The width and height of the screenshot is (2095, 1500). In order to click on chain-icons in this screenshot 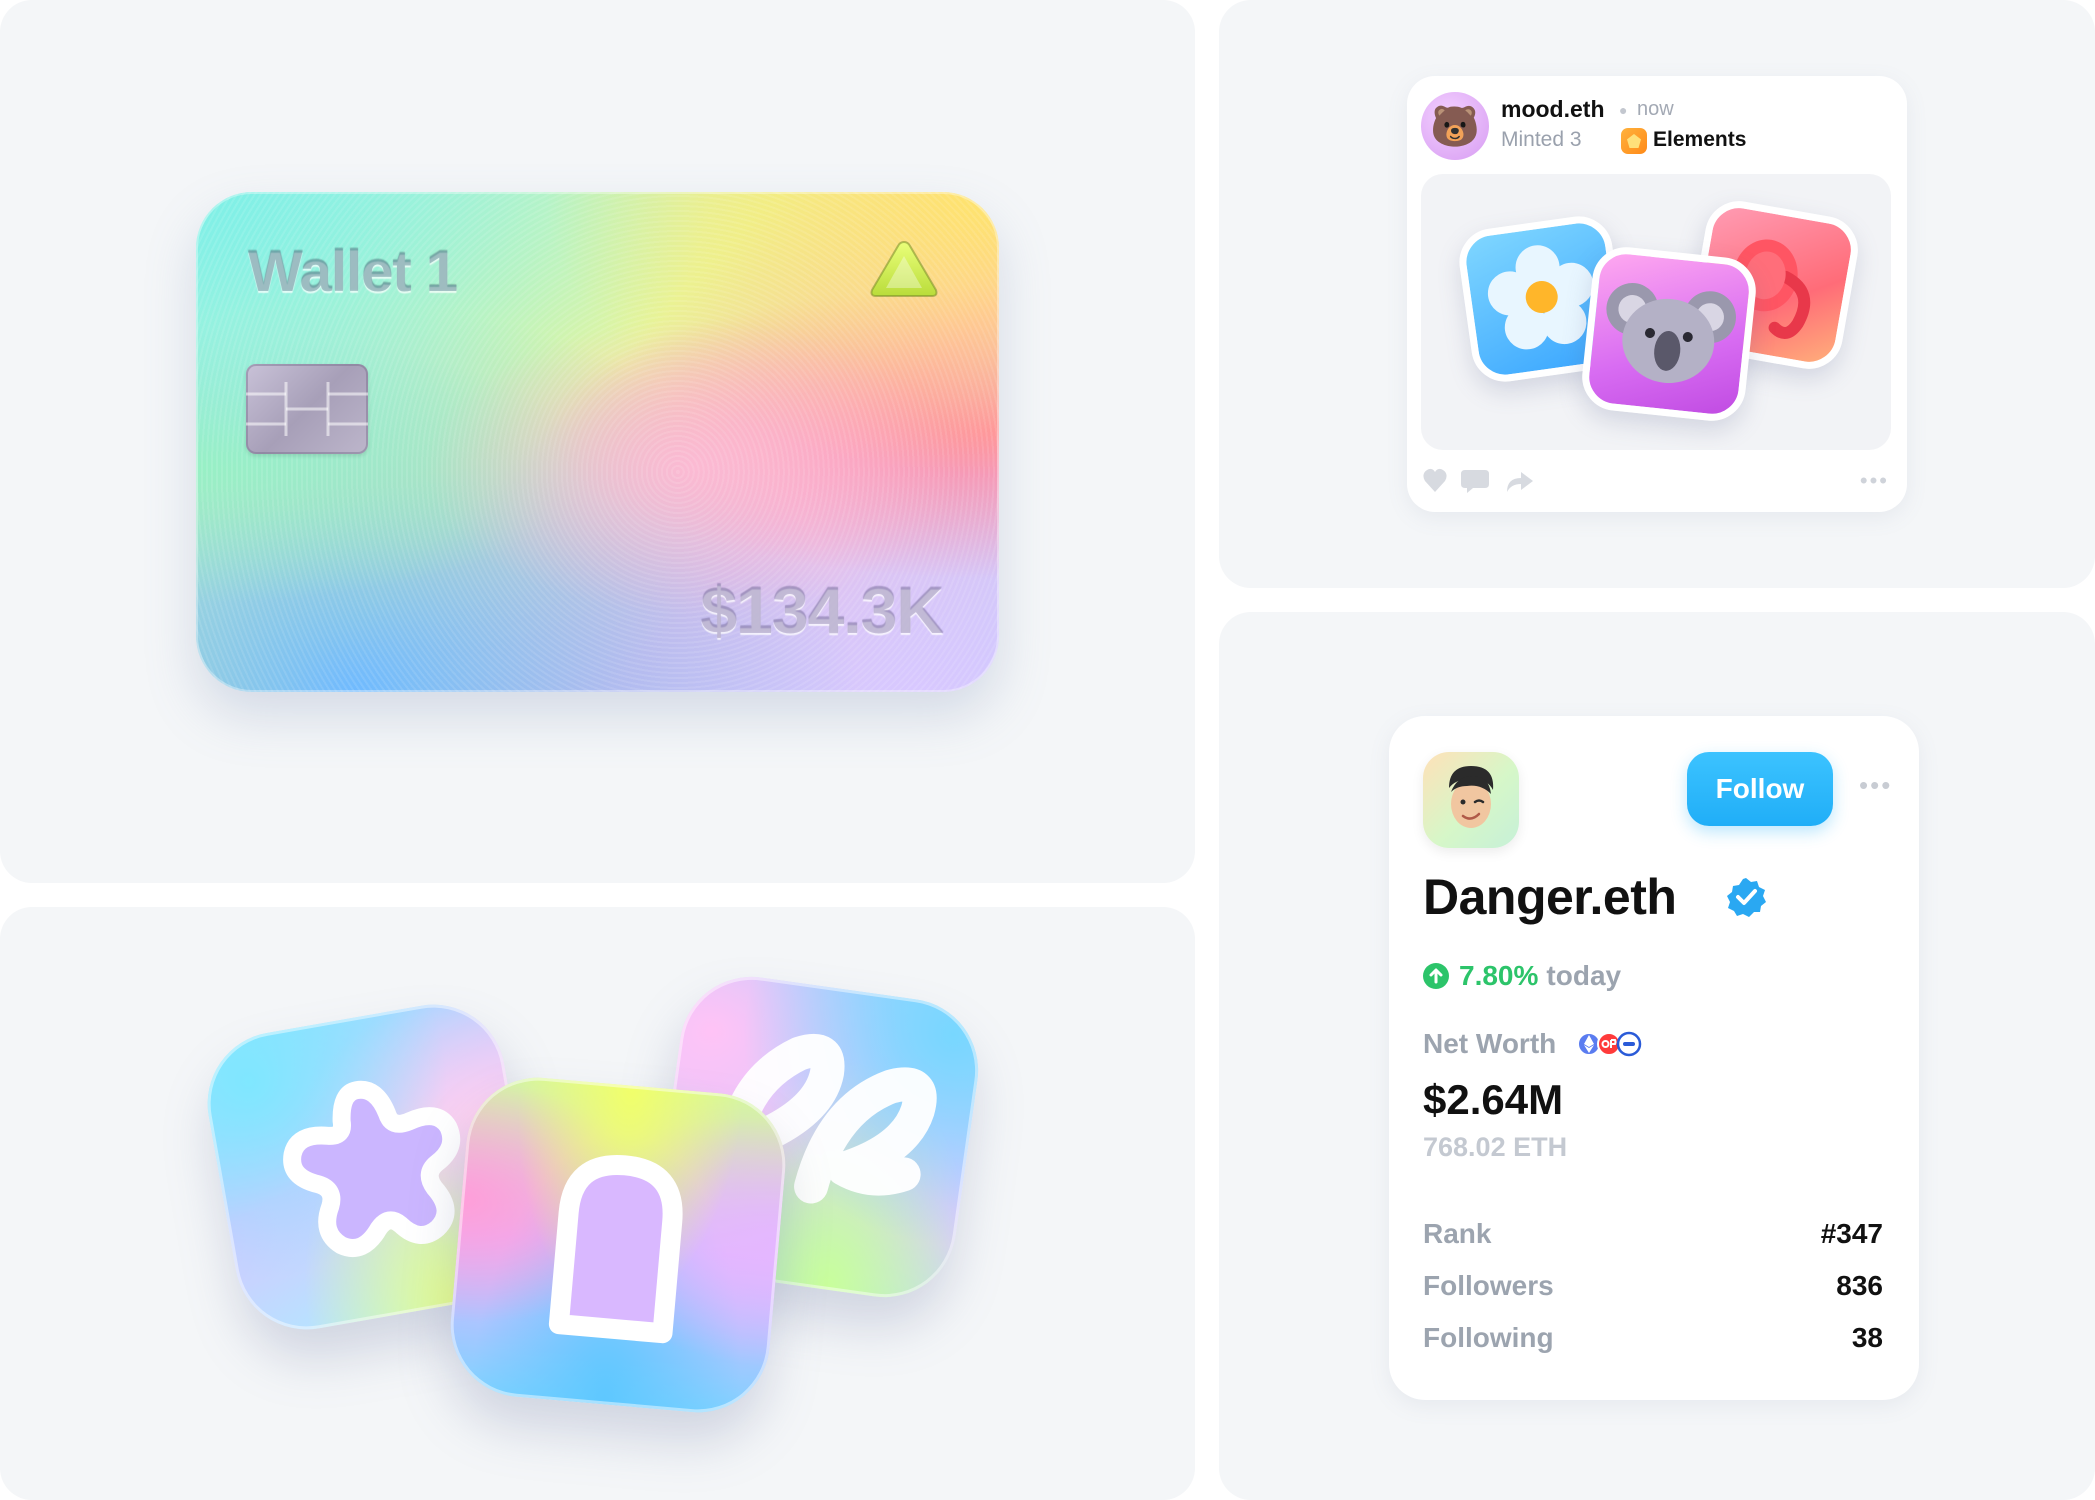, I will do `click(1609, 1044)`.